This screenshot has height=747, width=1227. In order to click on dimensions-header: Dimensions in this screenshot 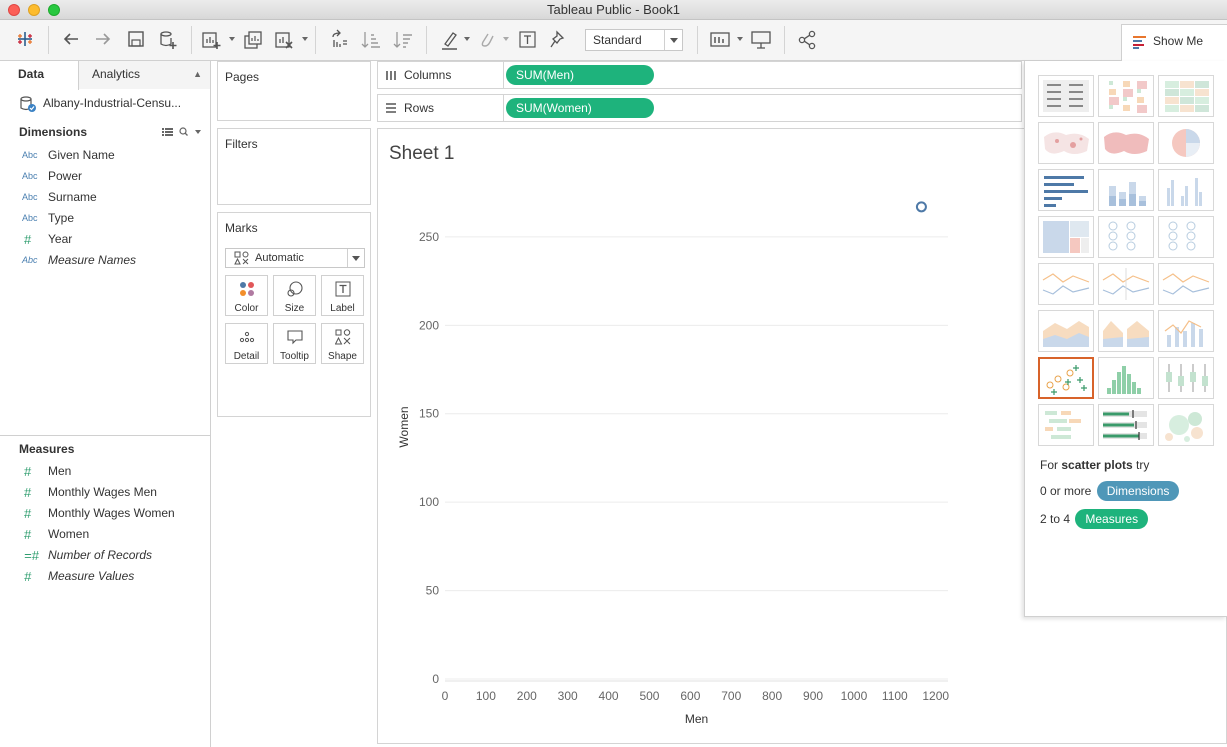, I will do `click(105, 132)`.